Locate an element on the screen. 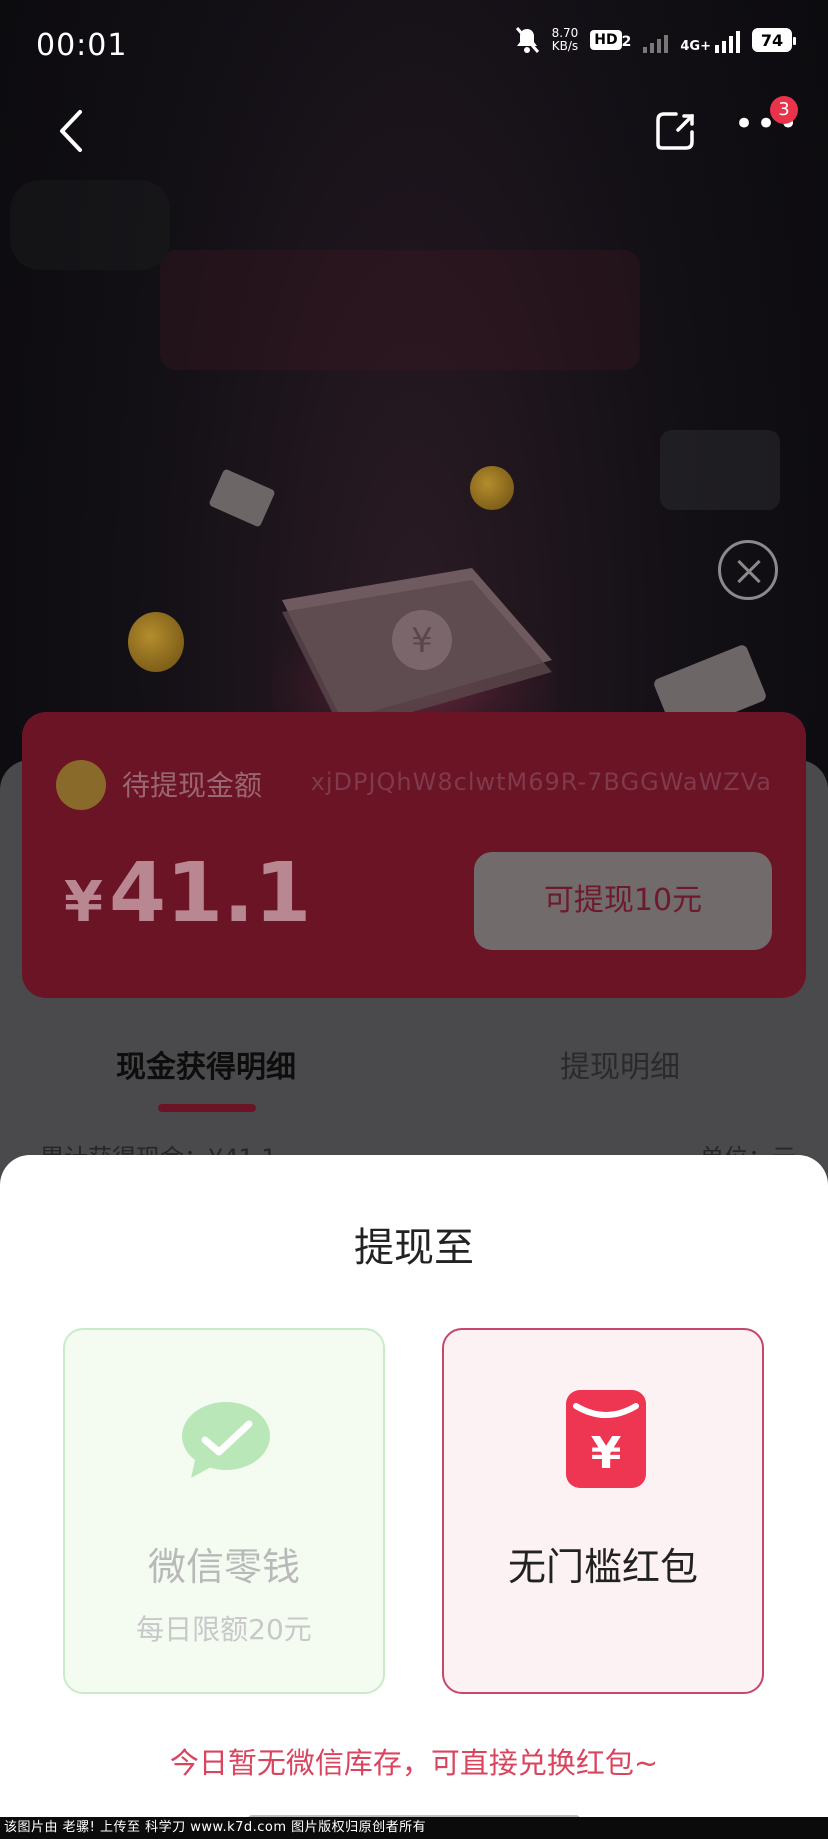 This screenshot has height=1839, width=828. net-speed: 8.70 KB/s is located at coordinates (565, 40).